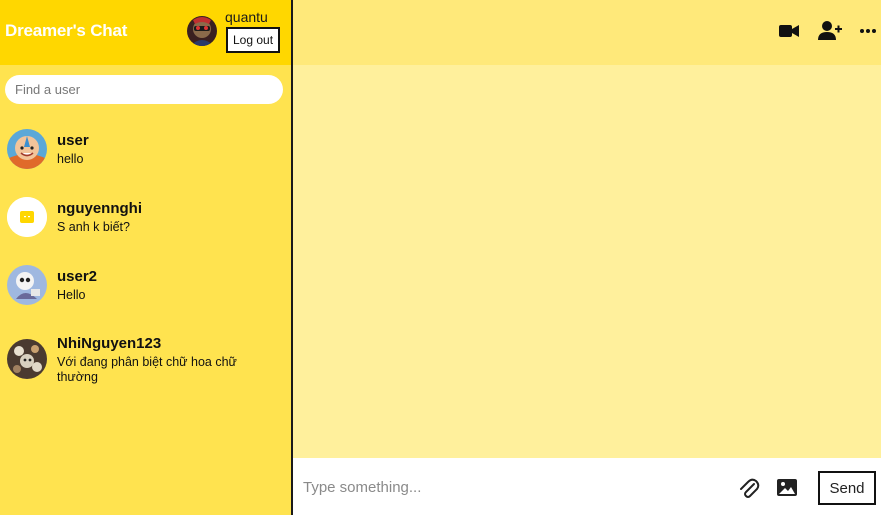  What do you see at coordinates (789, 33) in the screenshot?
I see `video-camera-icon` at bounding box center [789, 33].